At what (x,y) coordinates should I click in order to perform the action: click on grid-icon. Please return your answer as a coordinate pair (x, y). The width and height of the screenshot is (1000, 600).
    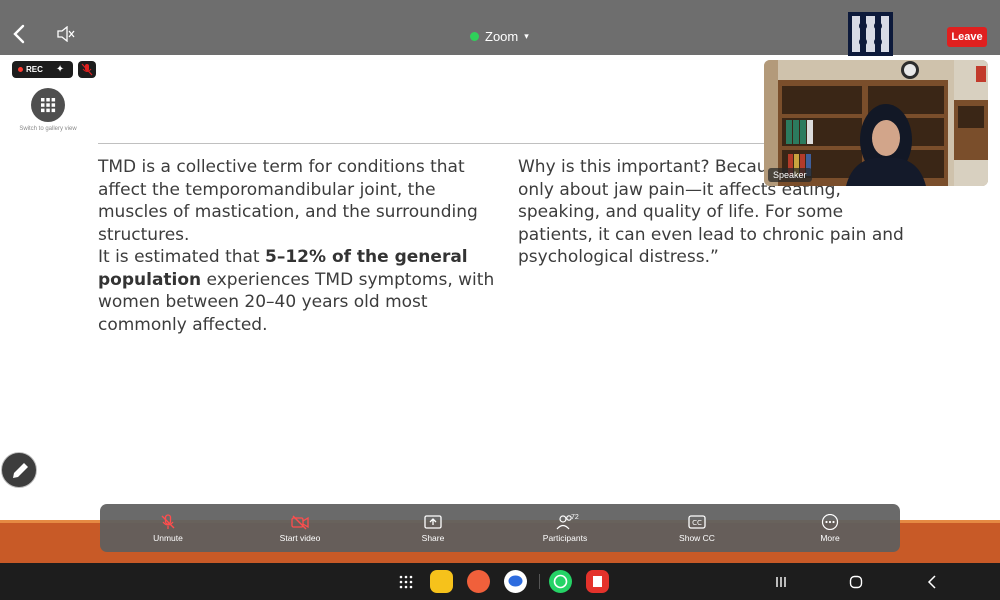
    Looking at the image, I should click on (48, 105).